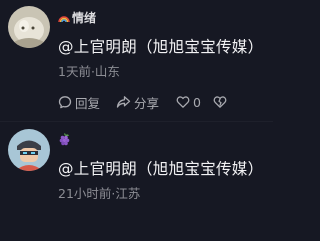  Describe the element at coordinates (197, 102) in the screenshot. I see `like-count: 0` at that location.